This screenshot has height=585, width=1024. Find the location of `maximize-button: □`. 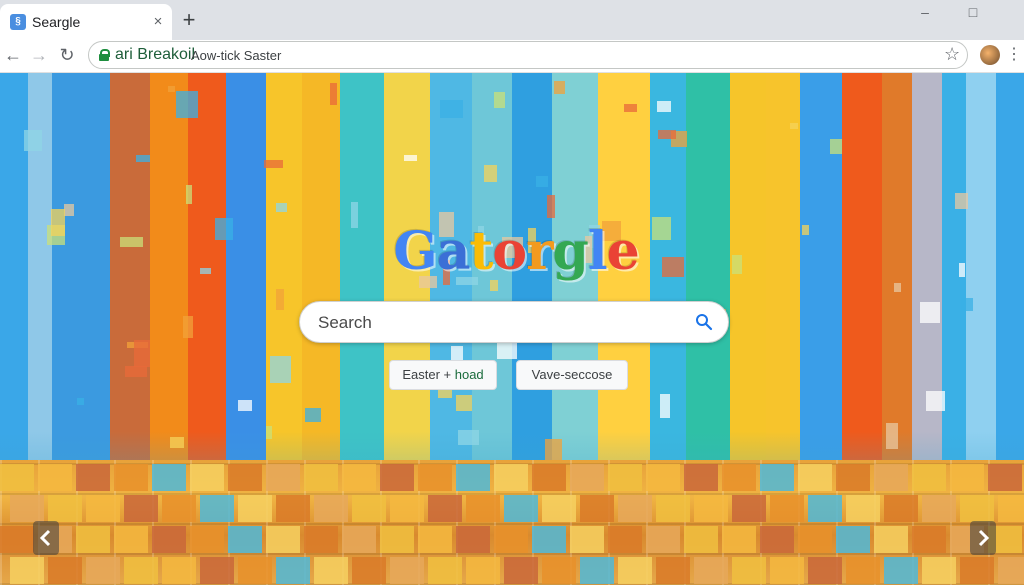

maximize-button: □ is located at coordinates (973, 12).